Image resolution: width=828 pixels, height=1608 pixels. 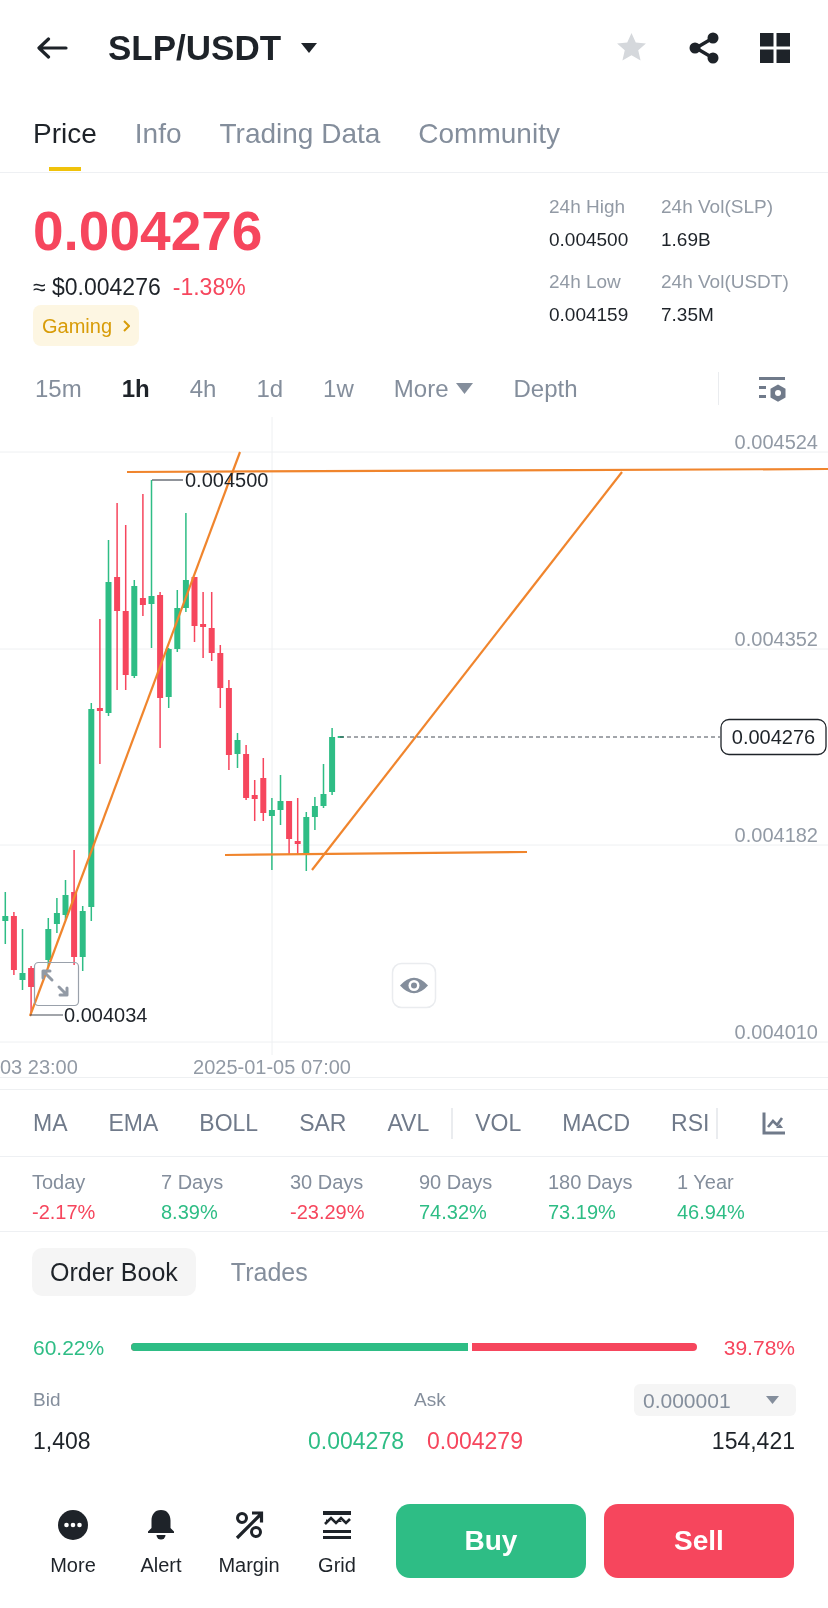 I want to click on price-axis-label: 0.004524, so click(x=776, y=442).